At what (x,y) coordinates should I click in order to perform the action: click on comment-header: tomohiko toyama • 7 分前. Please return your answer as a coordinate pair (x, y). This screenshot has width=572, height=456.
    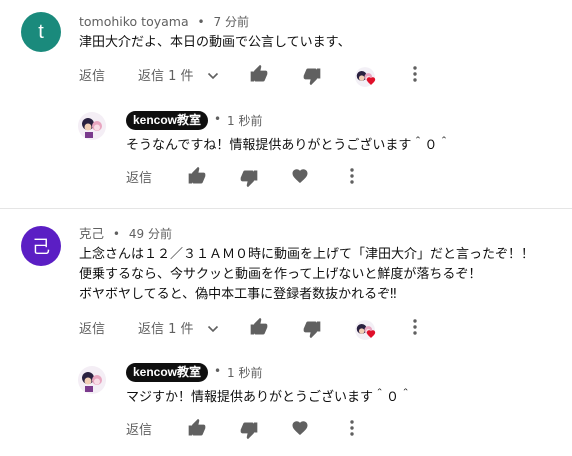
    Looking at the image, I should click on (164, 20).